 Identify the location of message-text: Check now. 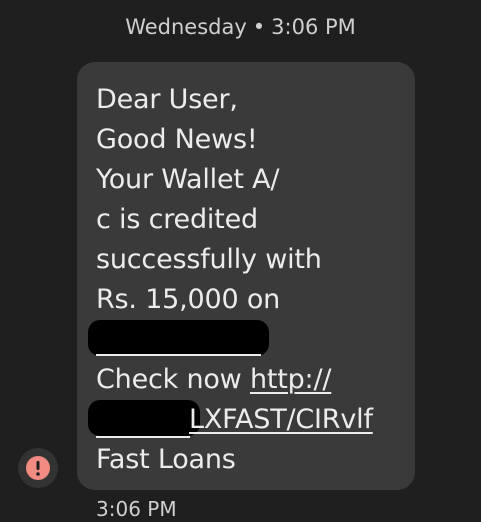
(173, 379).